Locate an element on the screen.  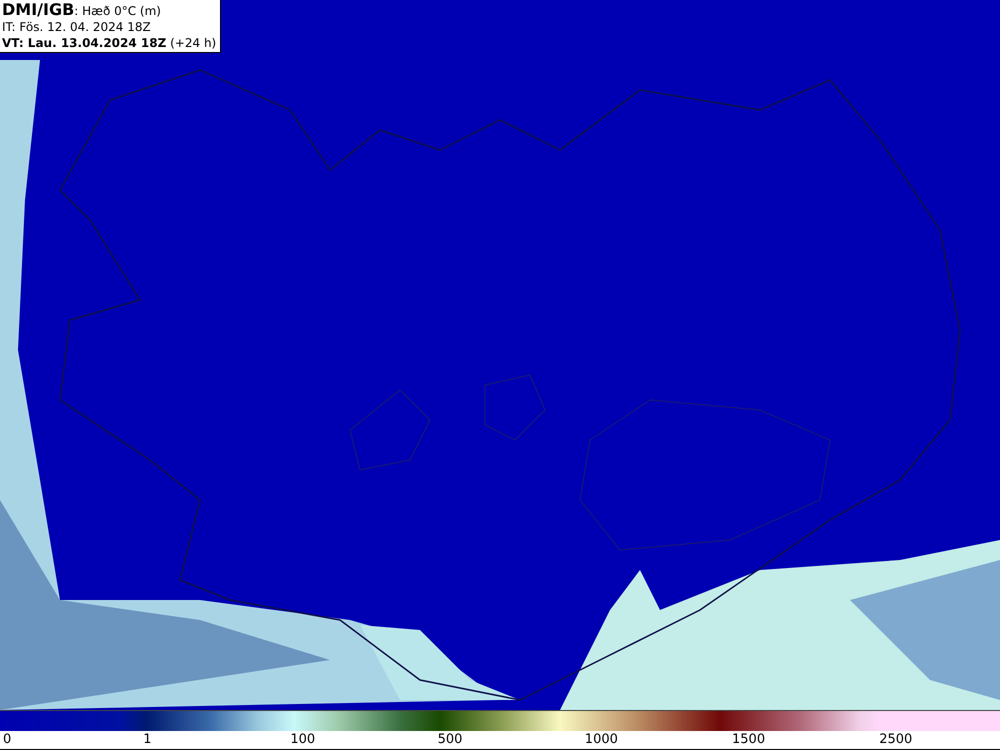
time-label: VT: Lau. 13.04.2024 18Z (+24 h) is located at coordinates (109, 43).